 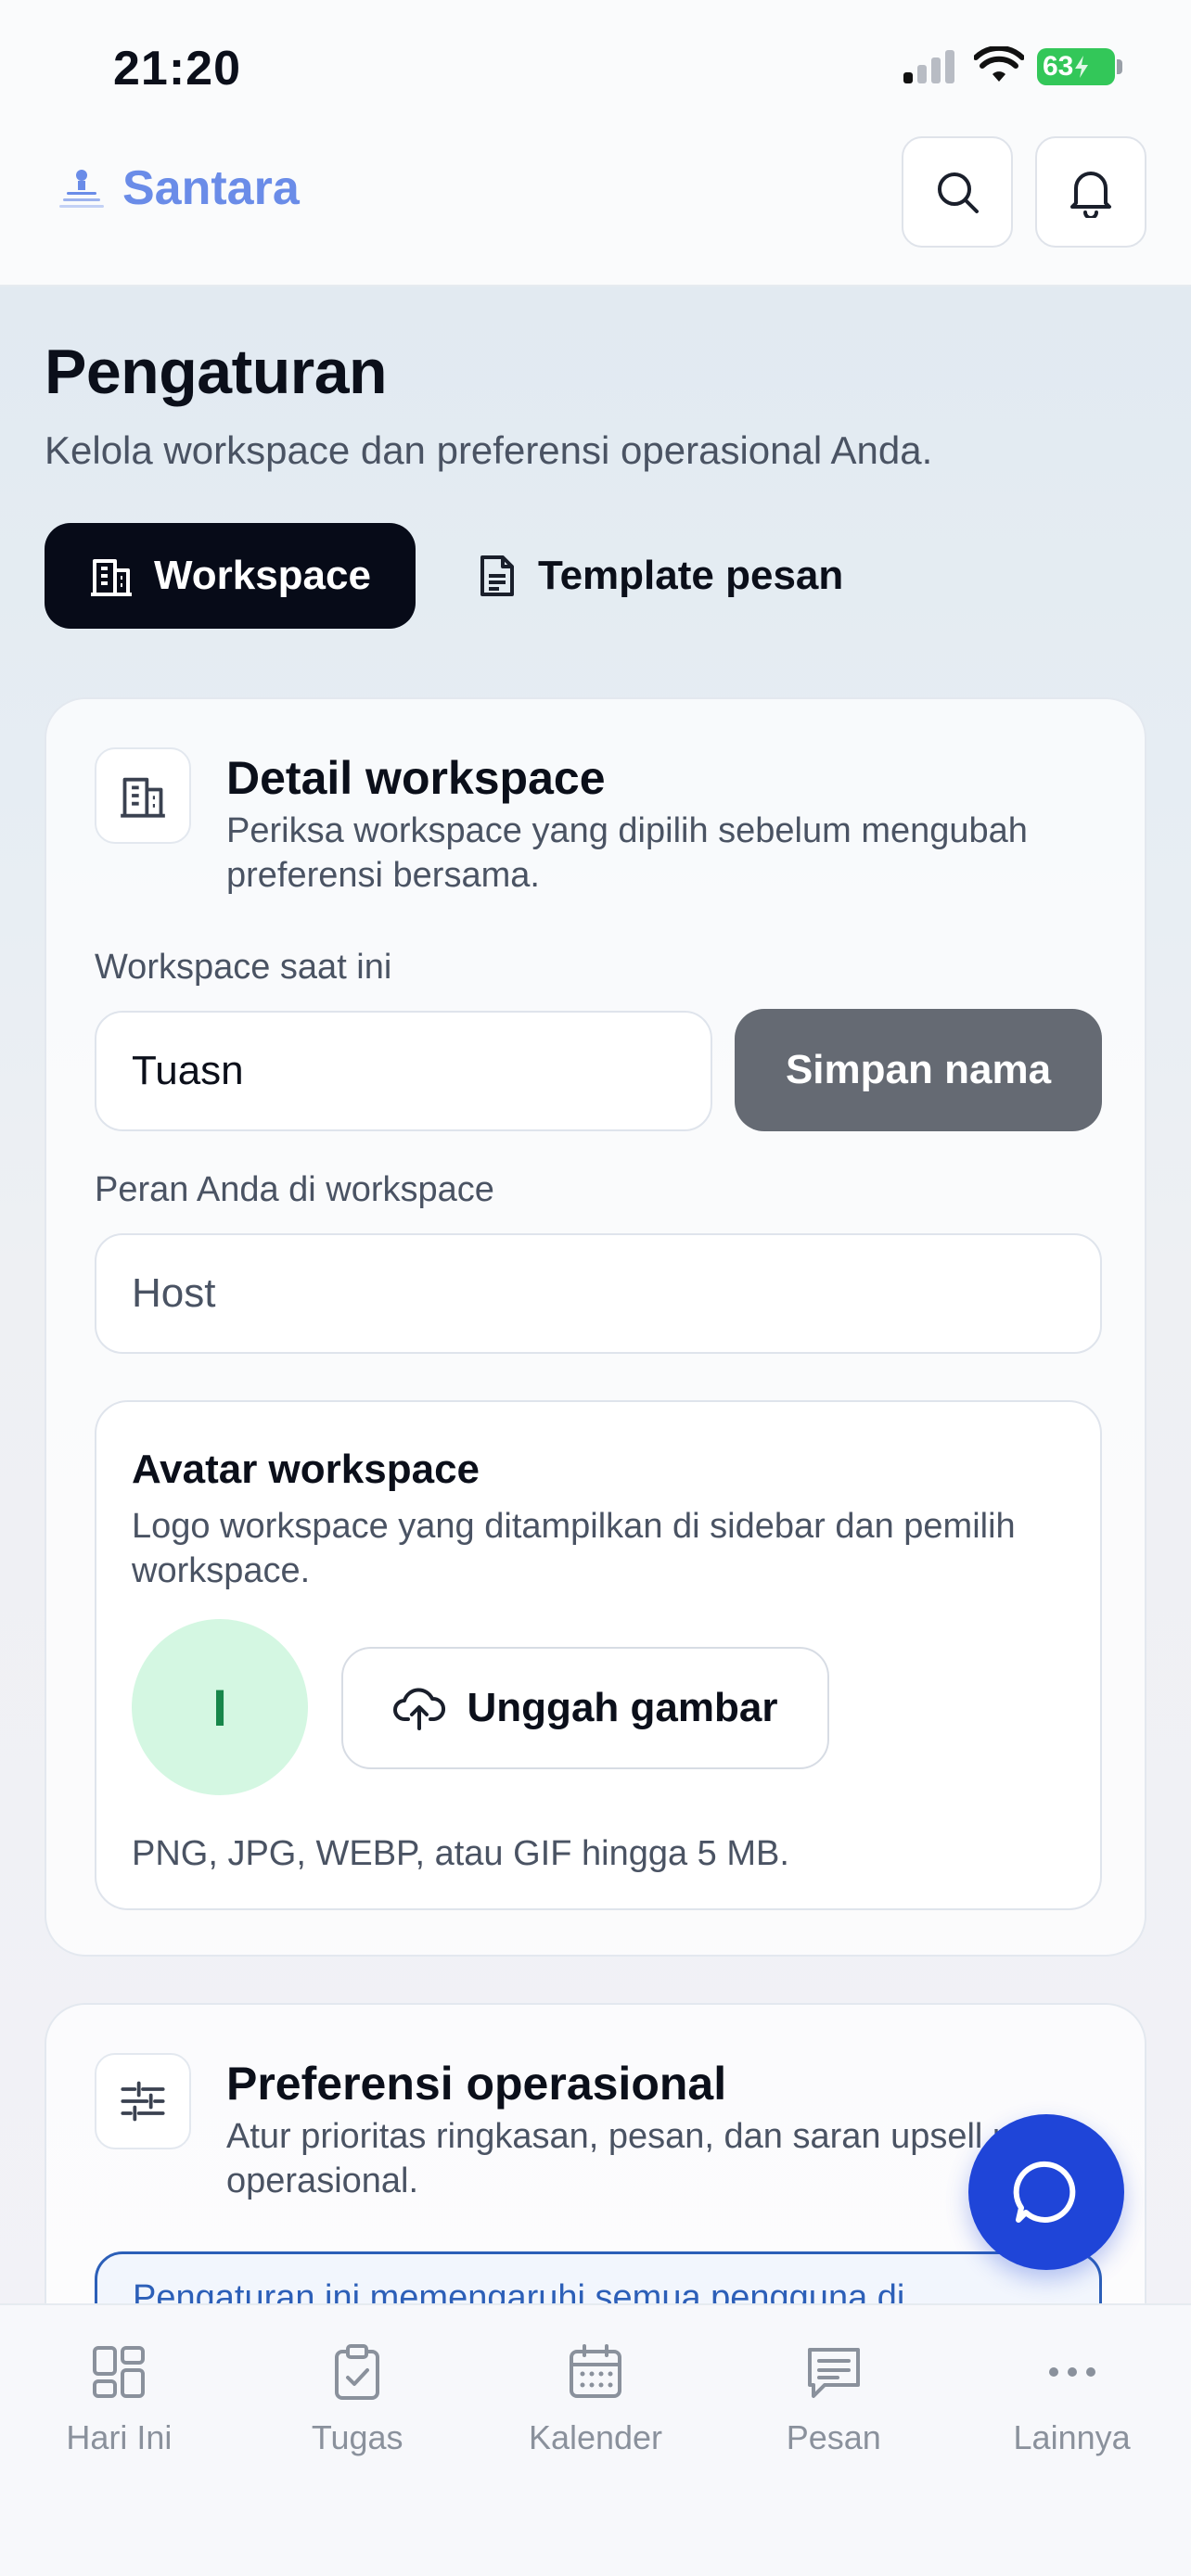 I want to click on page-title: Pengaturan, so click(x=216, y=372).